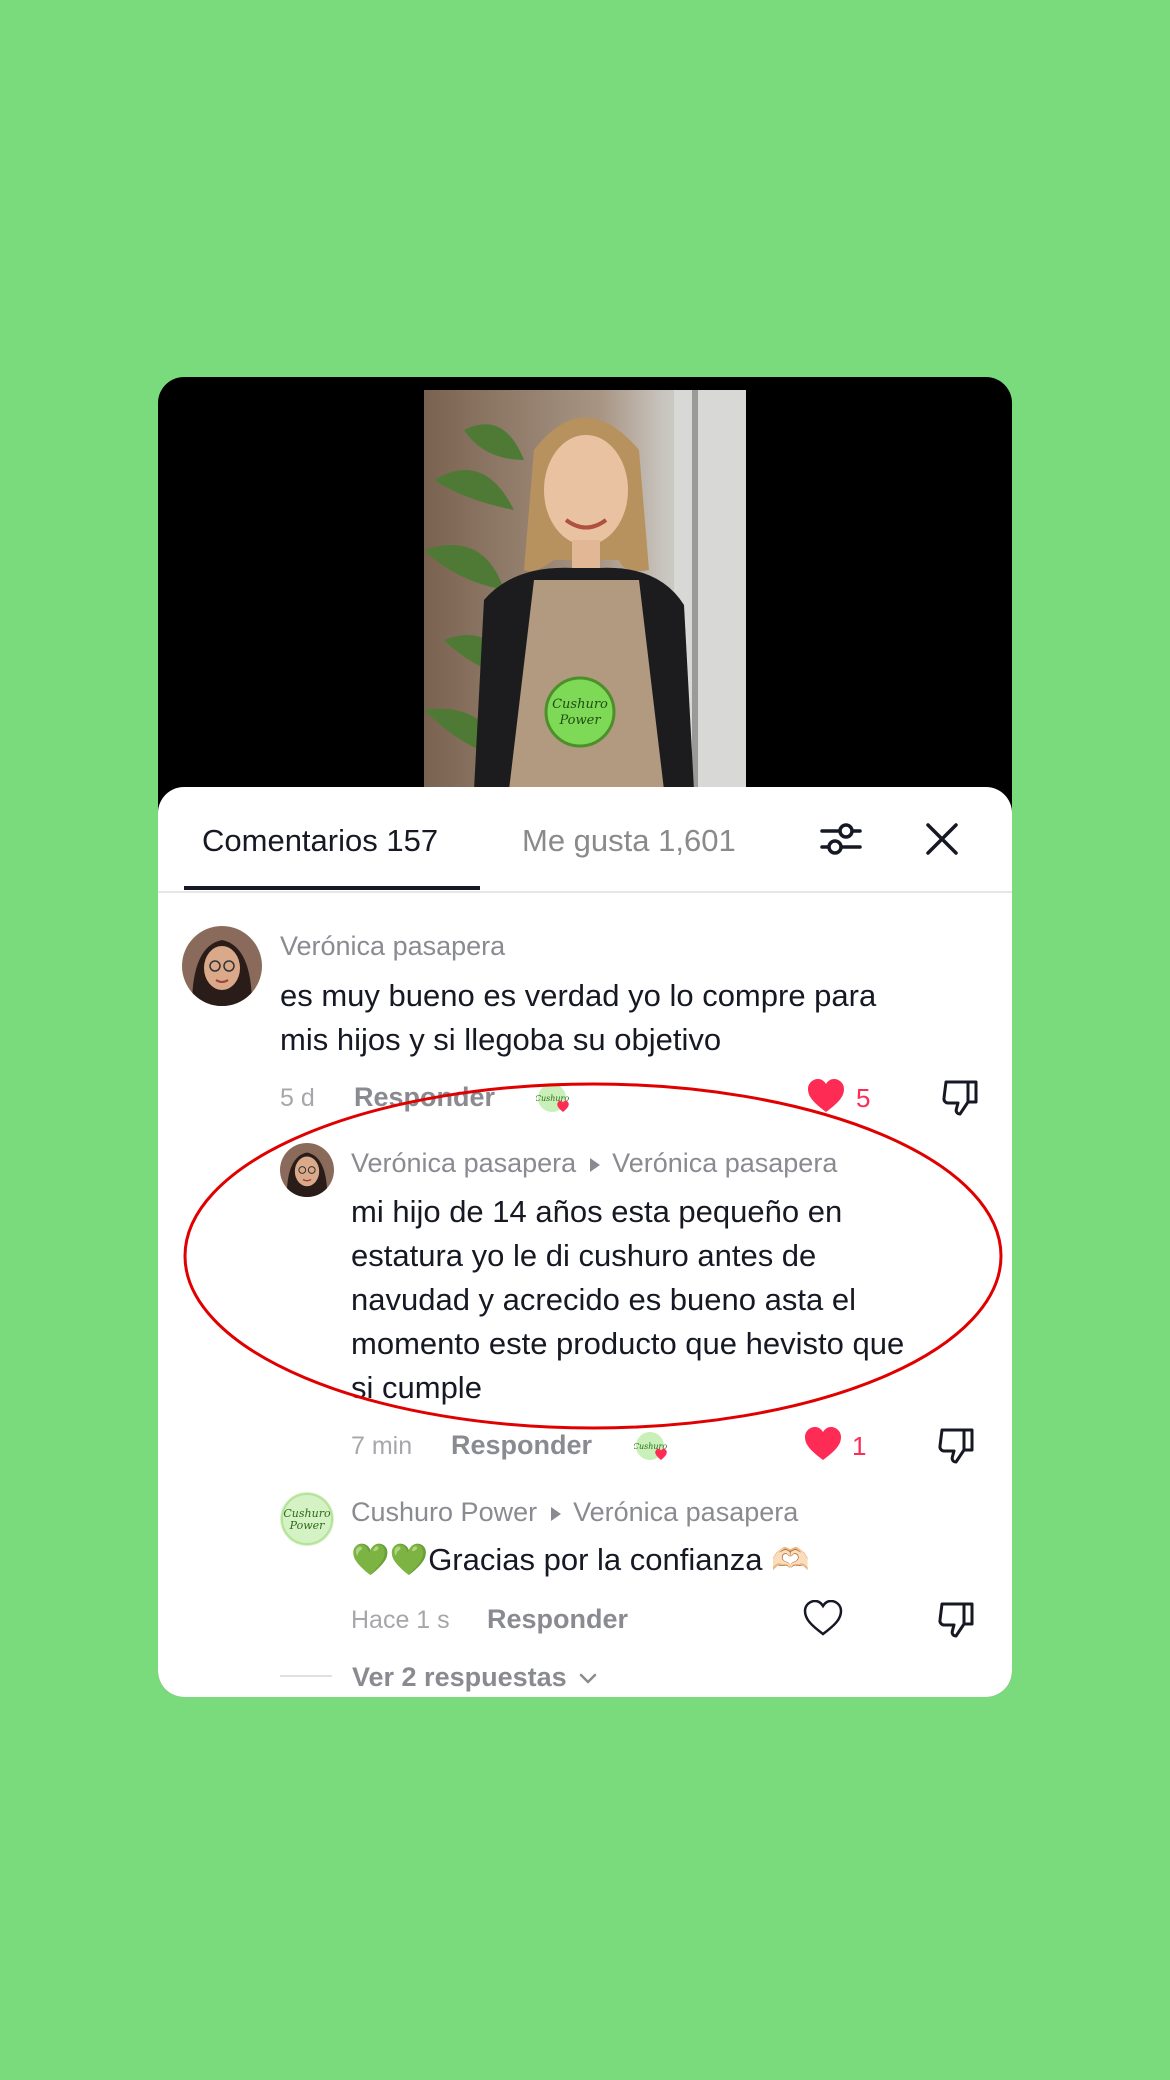 Image resolution: width=1170 pixels, height=2080 pixels. Describe the element at coordinates (859, 1446) in the screenshot. I see `like-count: 1` at that location.